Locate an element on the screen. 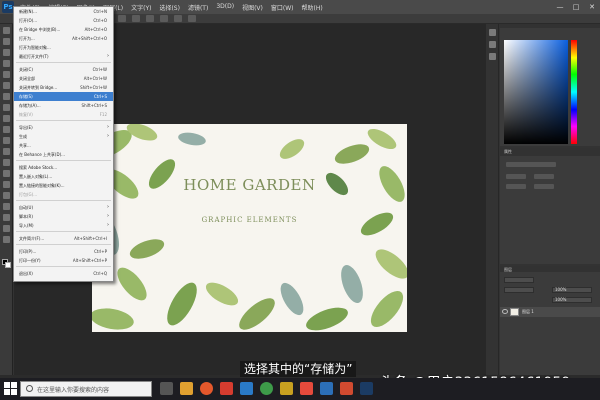  menu-item-label: 自动(U) is located at coordinates (26, 207).